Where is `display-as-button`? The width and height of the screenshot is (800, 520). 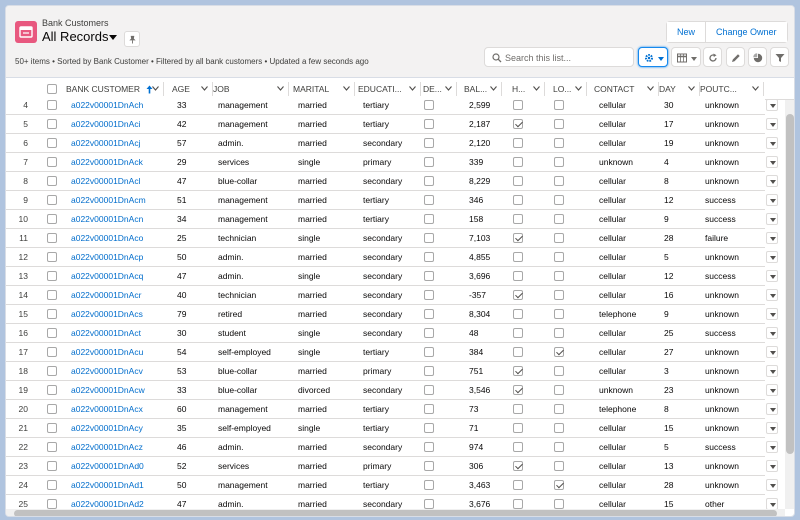
display-as-button is located at coordinates (686, 57).